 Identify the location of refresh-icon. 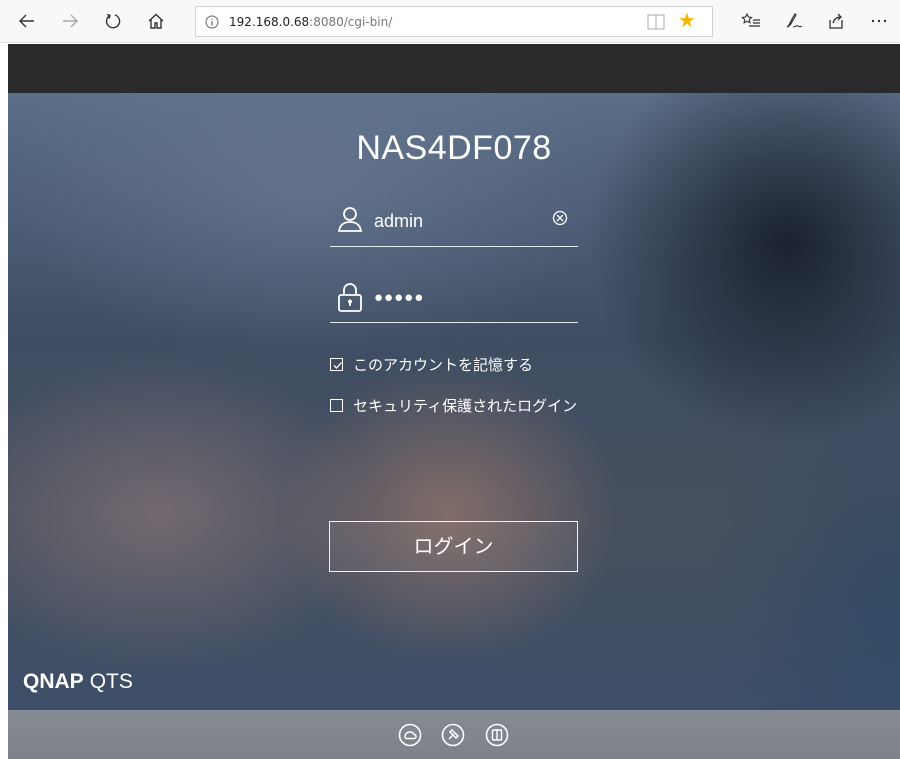
(113, 21).